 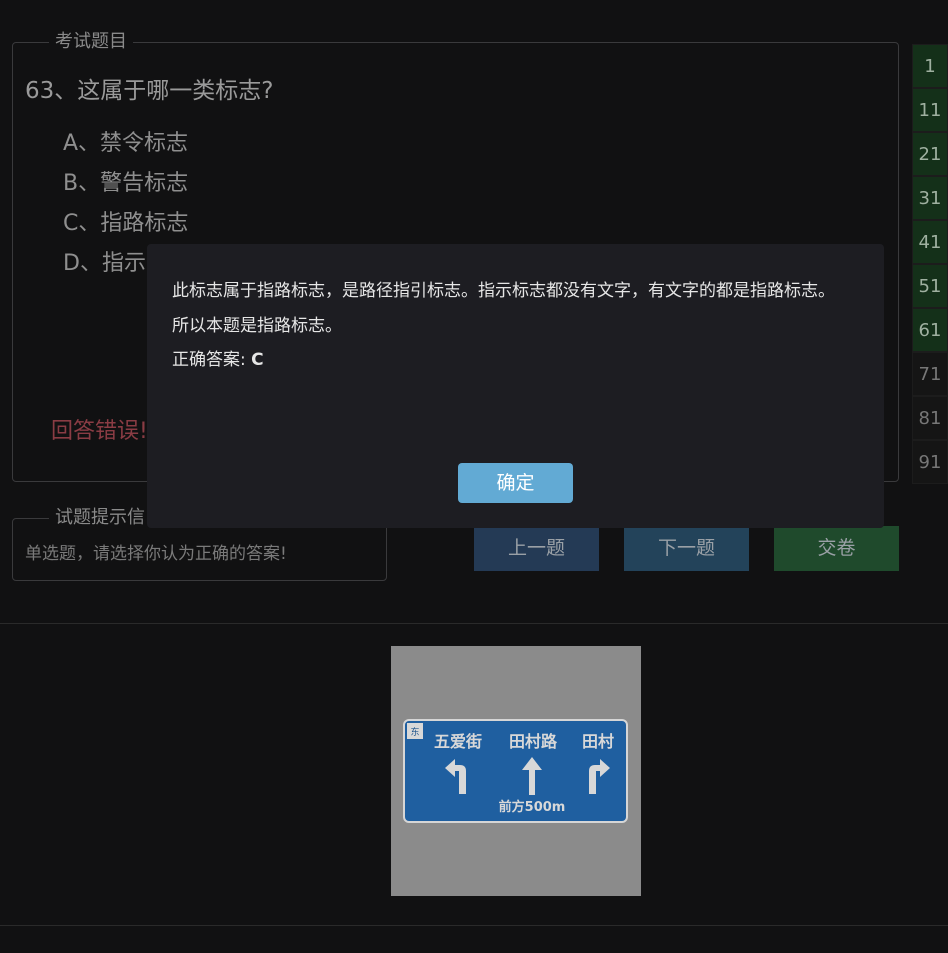 I want to click on sign-dest-center: 田村路, so click(x=533, y=741).